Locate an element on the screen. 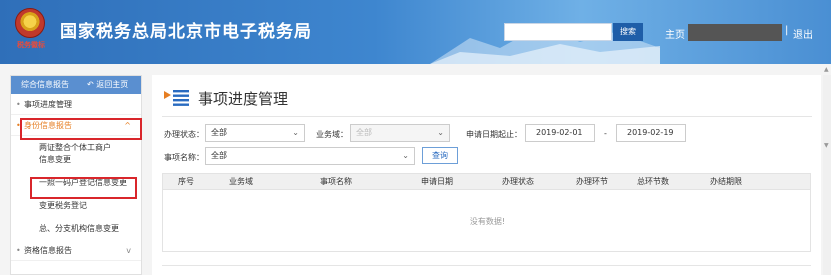 This screenshot has height=275, width=831. scroll-down-icon: ▼ is located at coordinates (826, 145).